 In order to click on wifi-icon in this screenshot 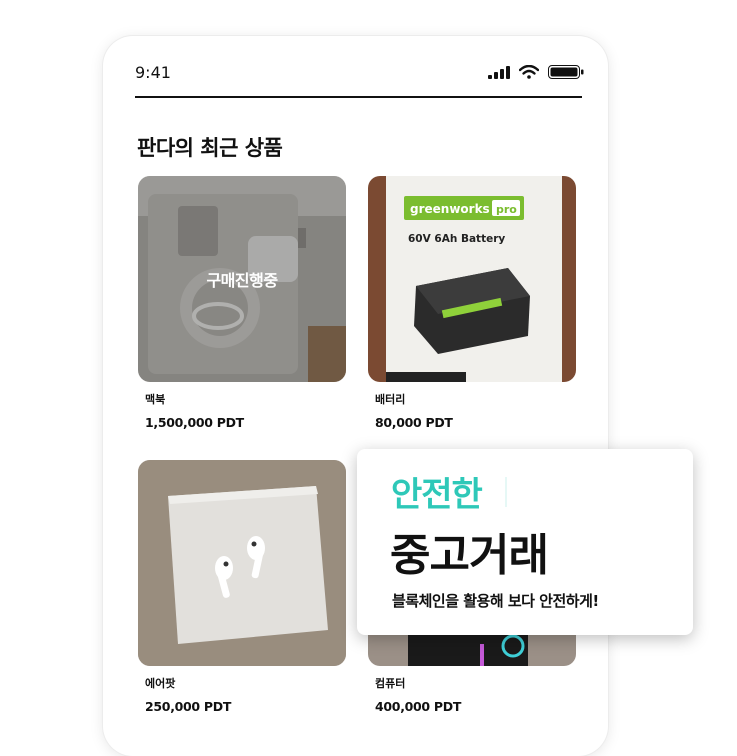, I will do `click(529, 72)`.